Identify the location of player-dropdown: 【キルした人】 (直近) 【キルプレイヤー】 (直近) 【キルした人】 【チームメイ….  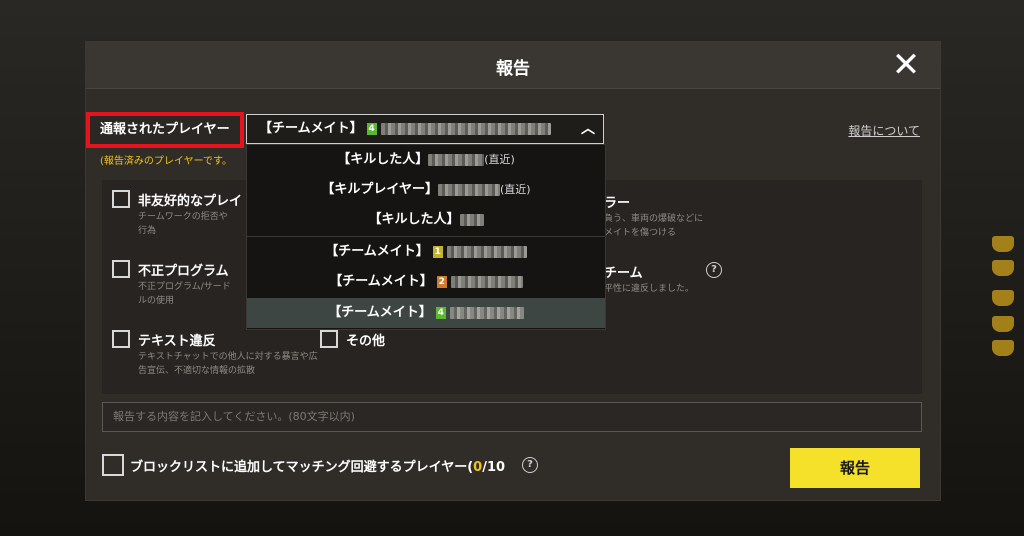
(426, 237).